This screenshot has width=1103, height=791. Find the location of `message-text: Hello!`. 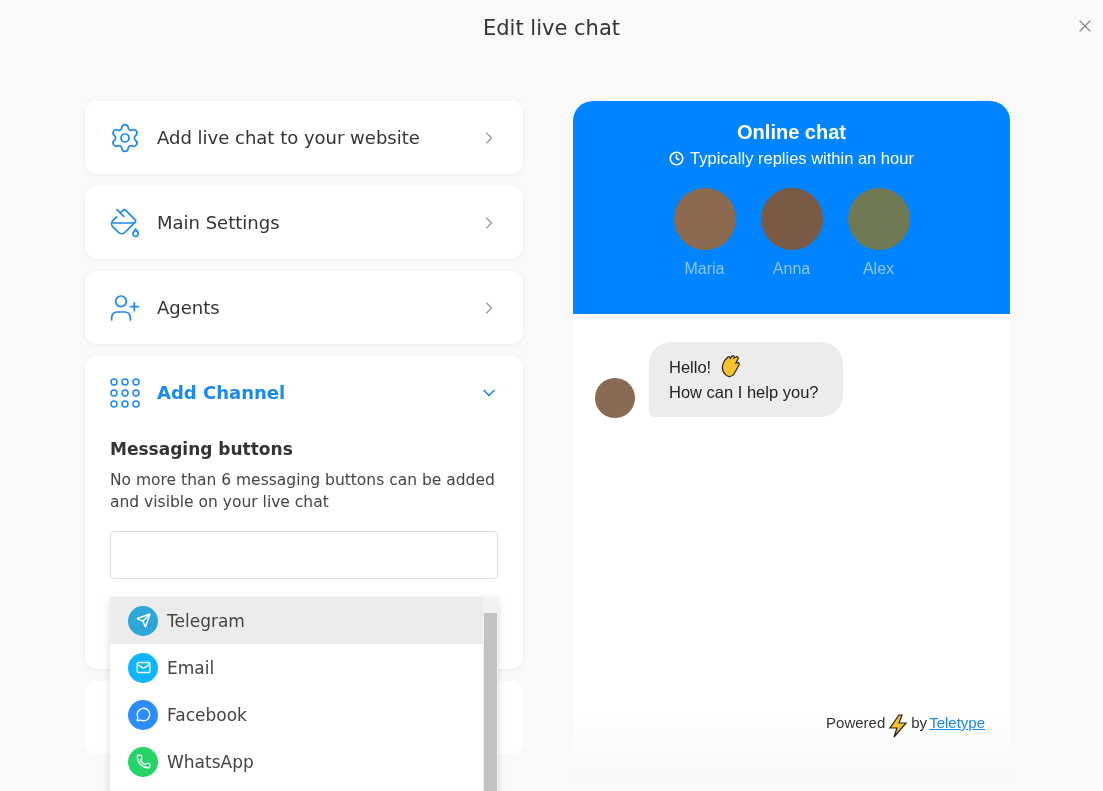

message-text: Hello! is located at coordinates (690, 367).